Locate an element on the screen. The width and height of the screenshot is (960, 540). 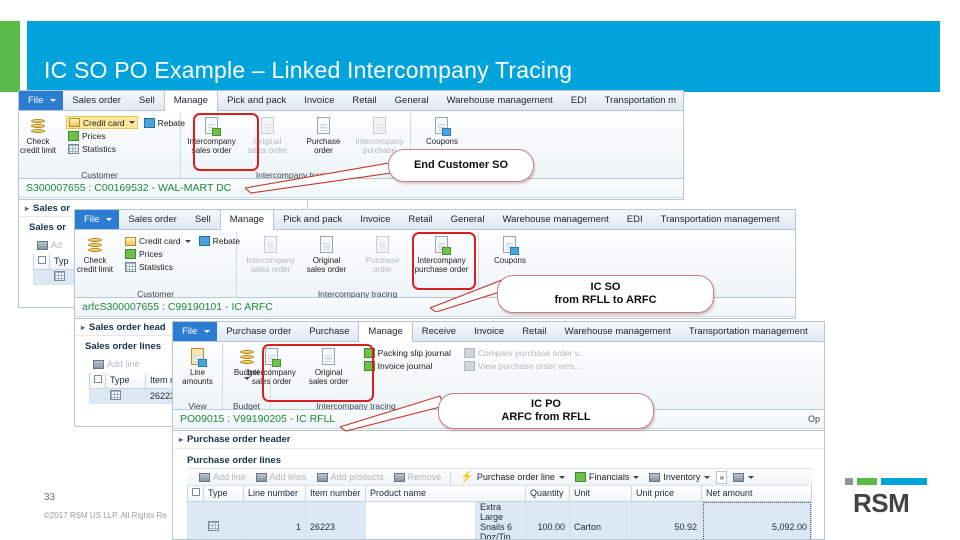
intercompany-sales-order-button: Intercompany sales order is located at coordinates (212, 135).